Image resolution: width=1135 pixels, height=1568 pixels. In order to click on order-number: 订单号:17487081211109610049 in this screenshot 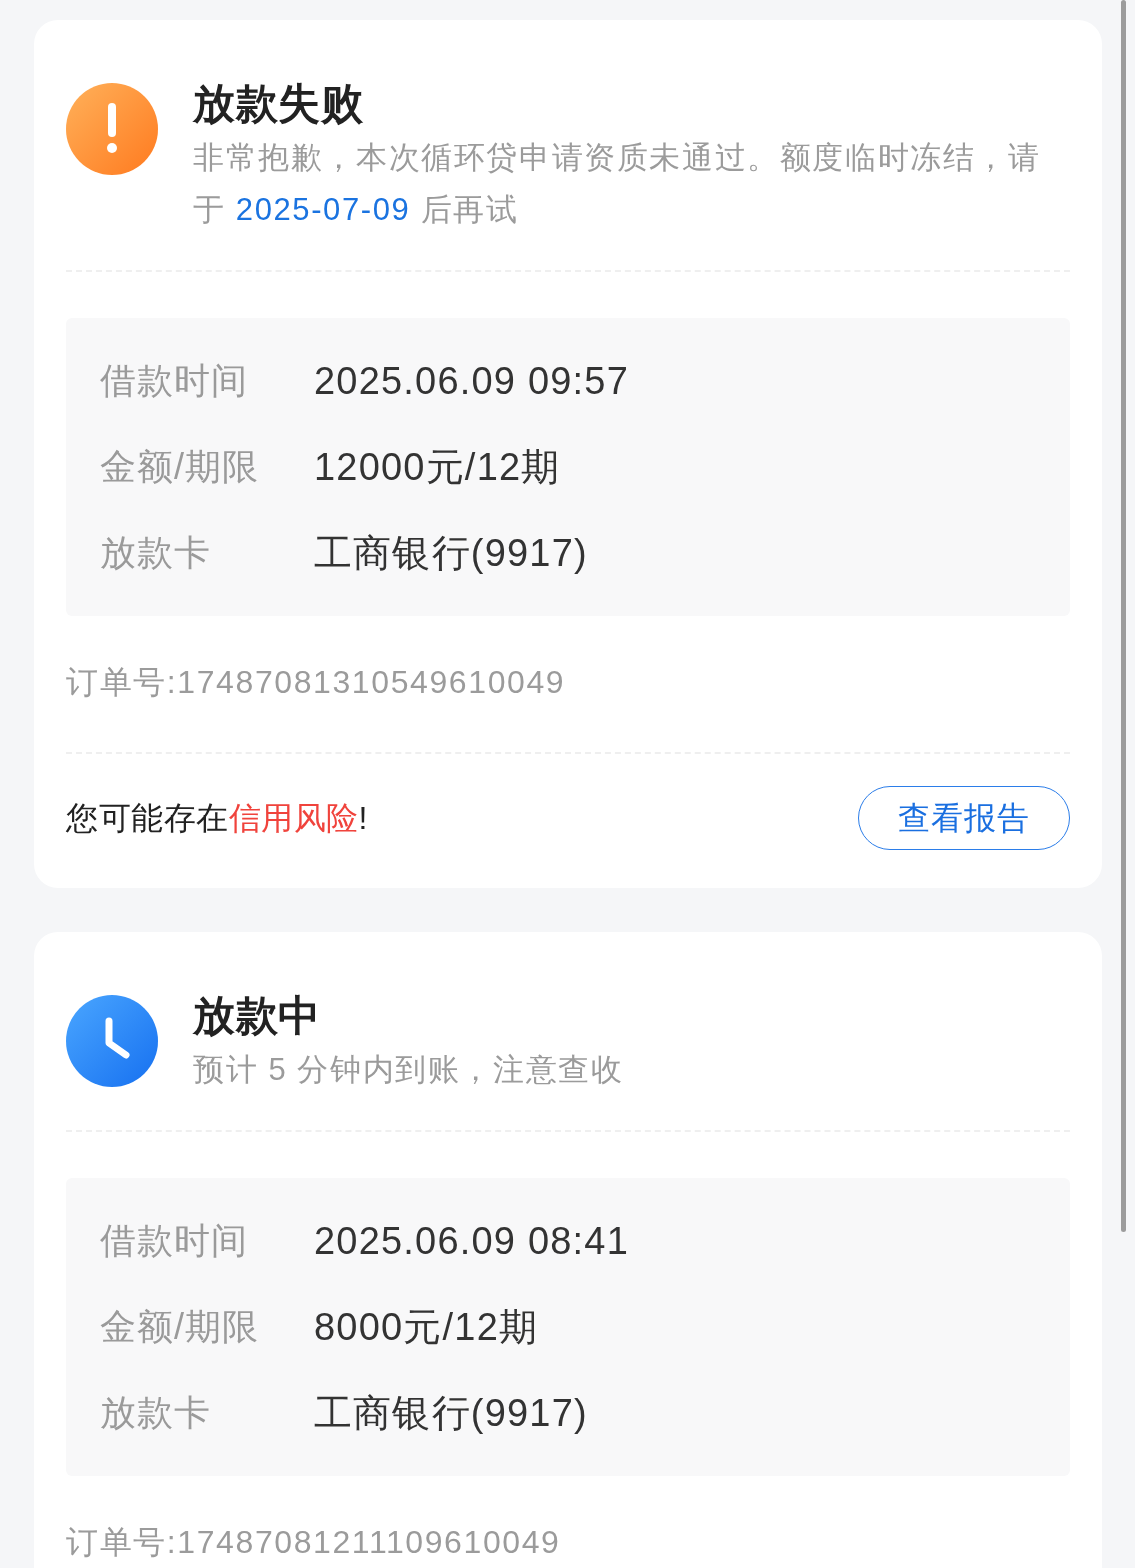, I will do `click(313, 1542)`.